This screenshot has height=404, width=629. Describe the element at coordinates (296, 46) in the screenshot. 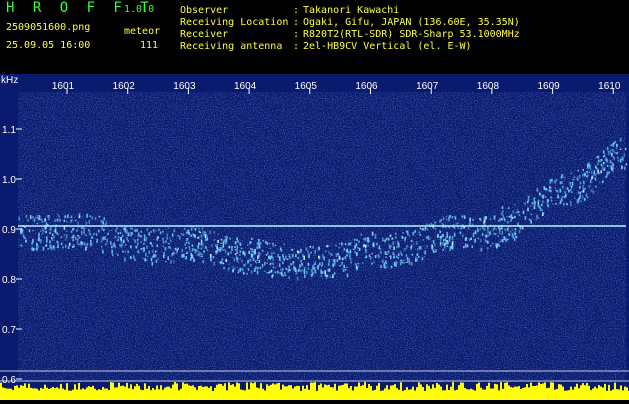

I see `info-colon: :` at that location.